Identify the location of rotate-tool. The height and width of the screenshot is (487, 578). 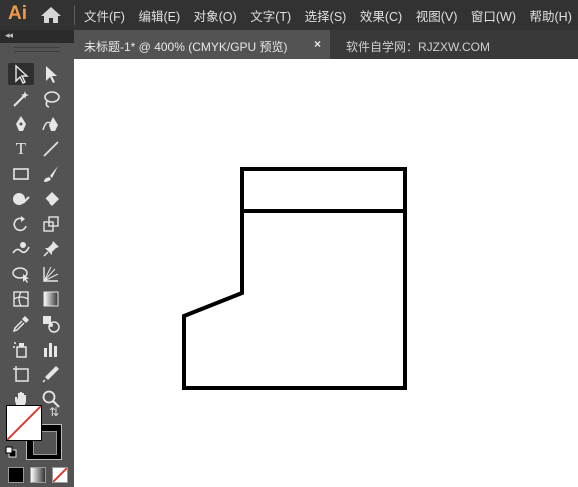
(21, 224).